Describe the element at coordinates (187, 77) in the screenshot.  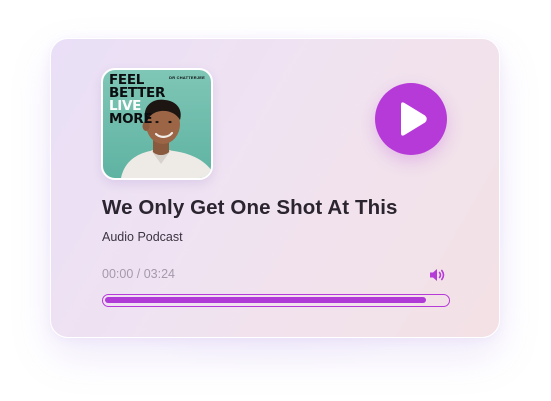
I see `cover-author: DR CHATTERJEE` at that location.